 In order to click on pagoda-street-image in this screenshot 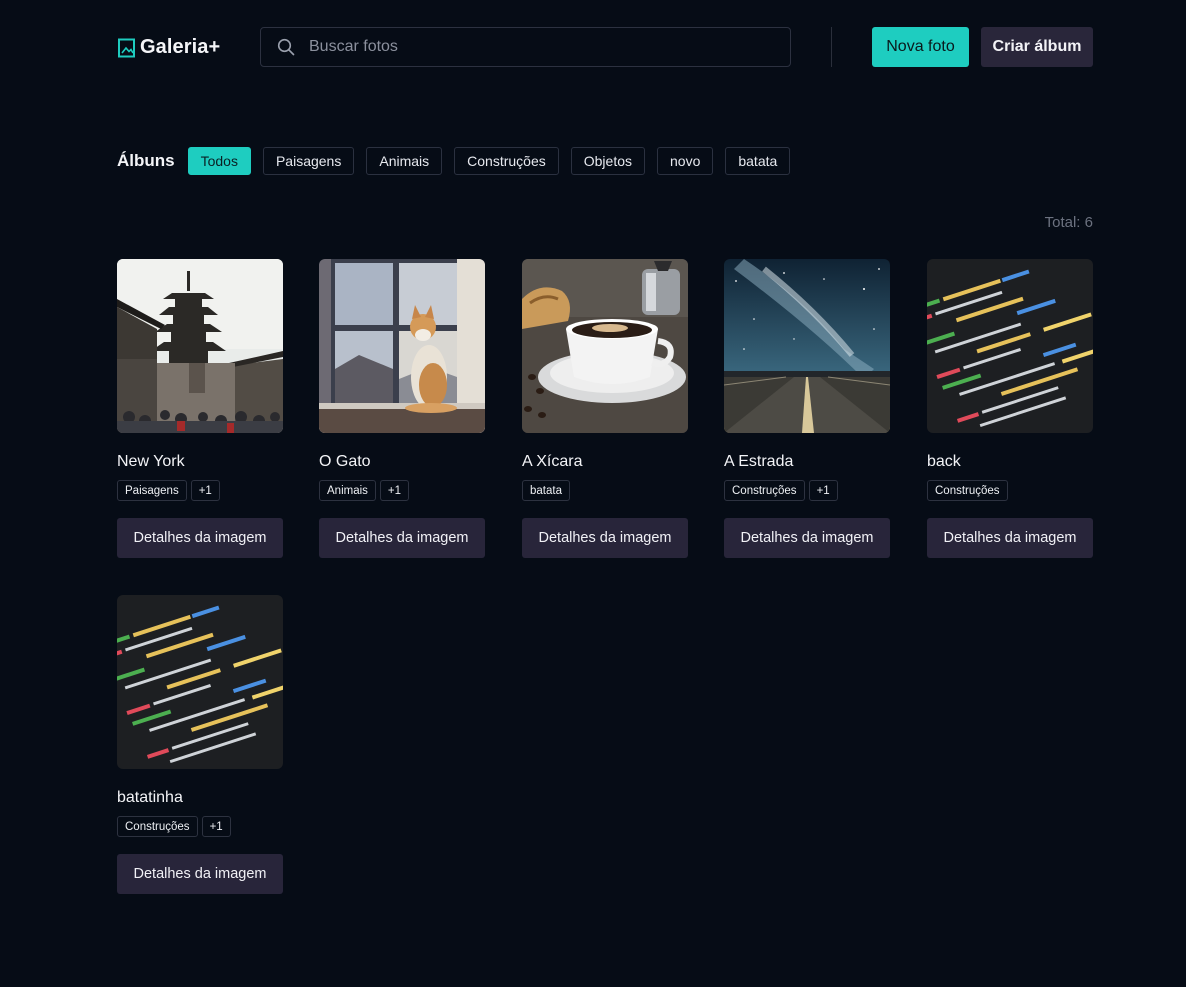, I will do `click(200, 346)`.